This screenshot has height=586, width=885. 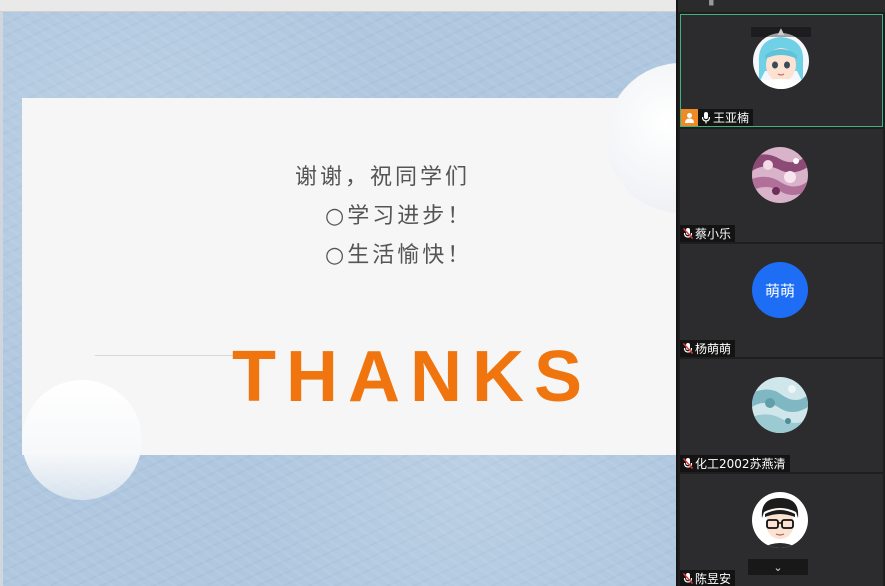 I want to click on slide-line: 谢谢，祝同学们, so click(x=383, y=177).